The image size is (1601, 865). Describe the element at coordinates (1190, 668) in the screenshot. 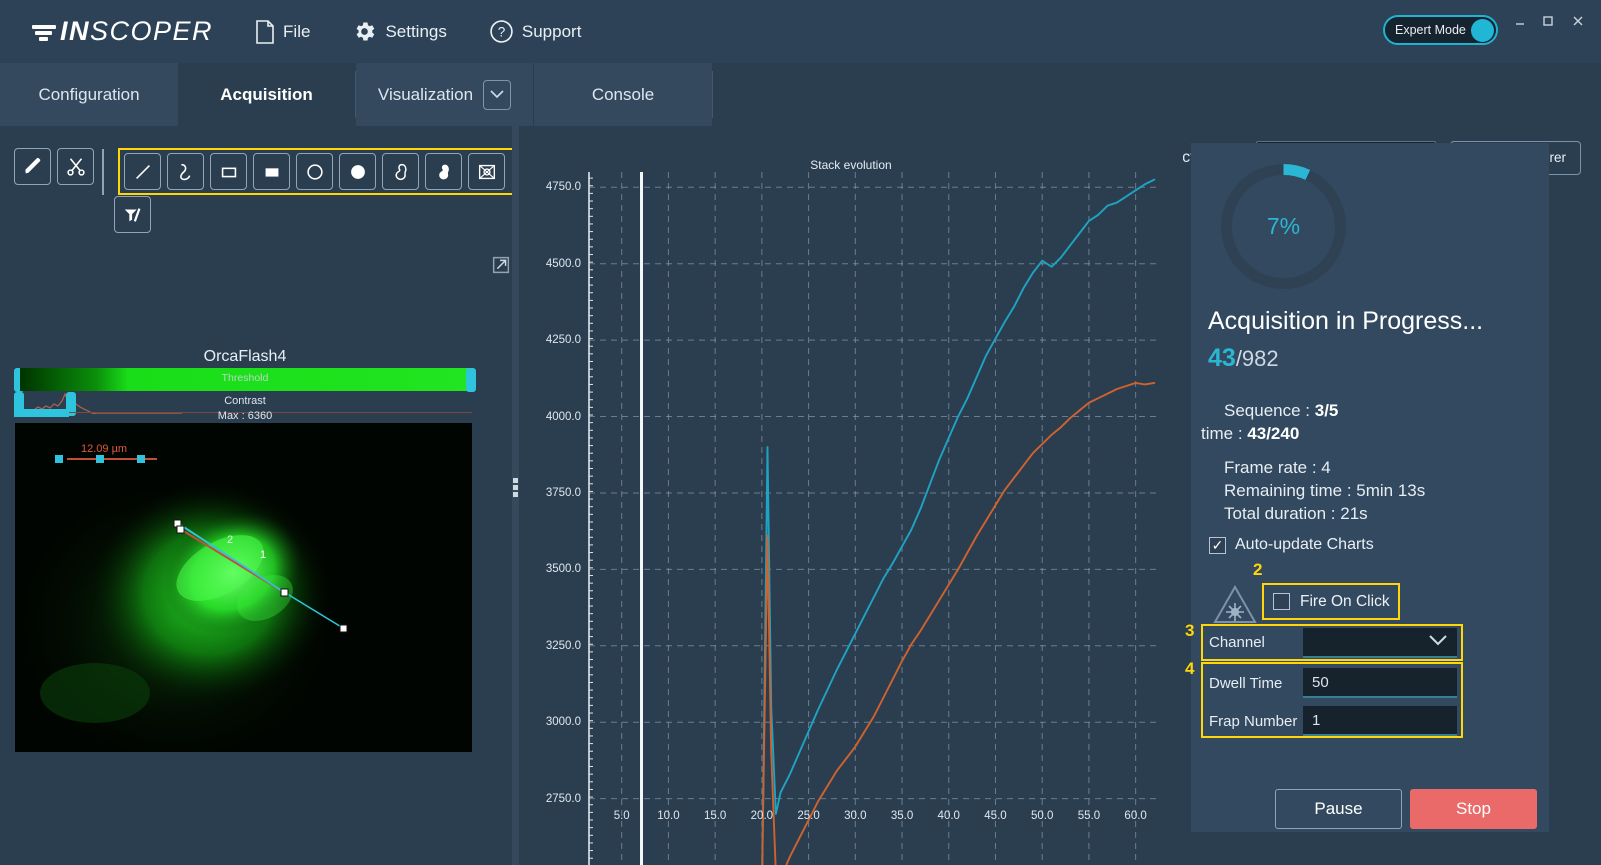

I see `annotation-4: 4` at that location.